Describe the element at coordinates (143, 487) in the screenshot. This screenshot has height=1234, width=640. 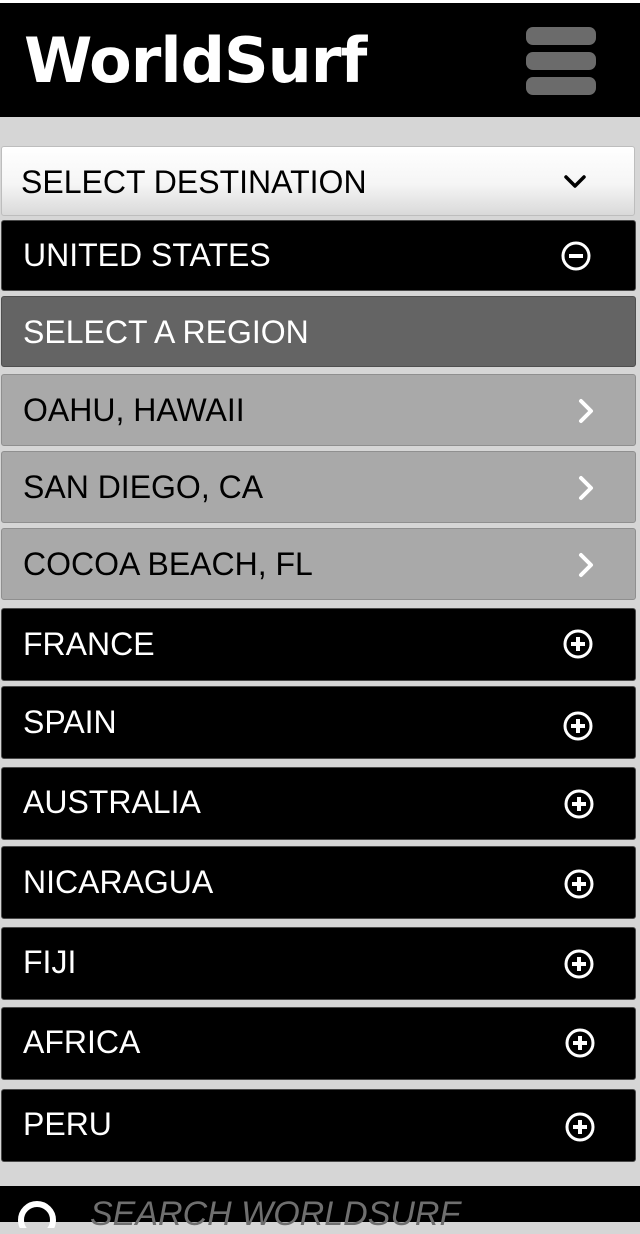
I see `region-label: SAN DIEGO, CA` at that location.